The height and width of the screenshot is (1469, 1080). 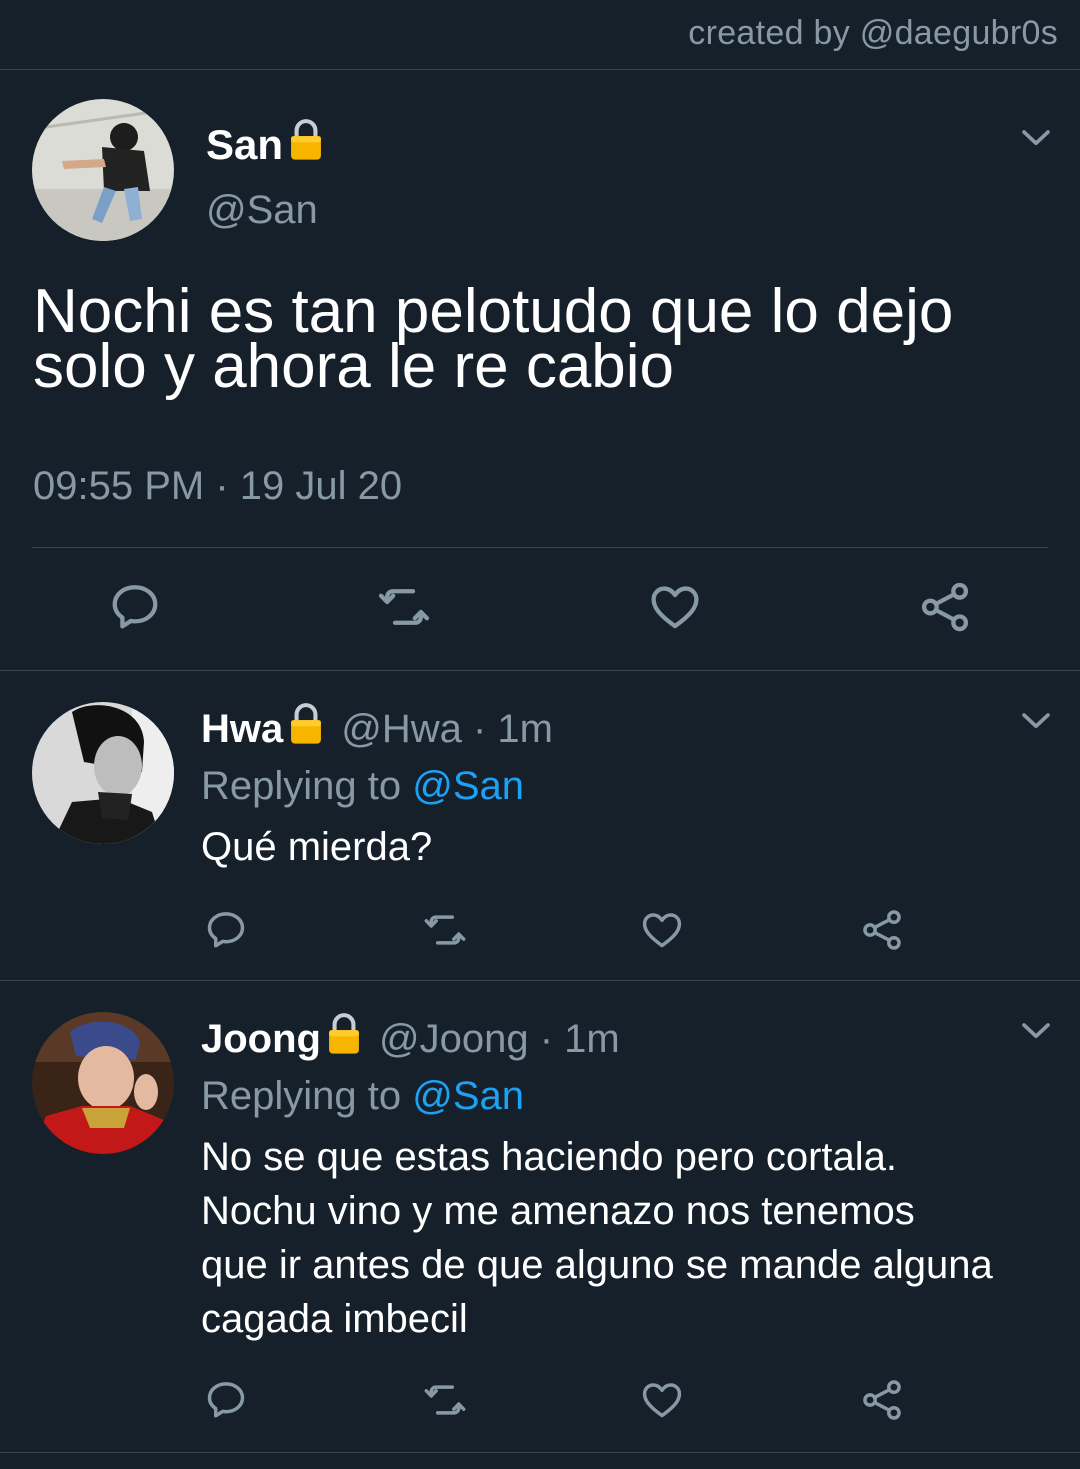 I want to click on reply-header: Joong @Joong · 1m, so click(x=410, y=1039).